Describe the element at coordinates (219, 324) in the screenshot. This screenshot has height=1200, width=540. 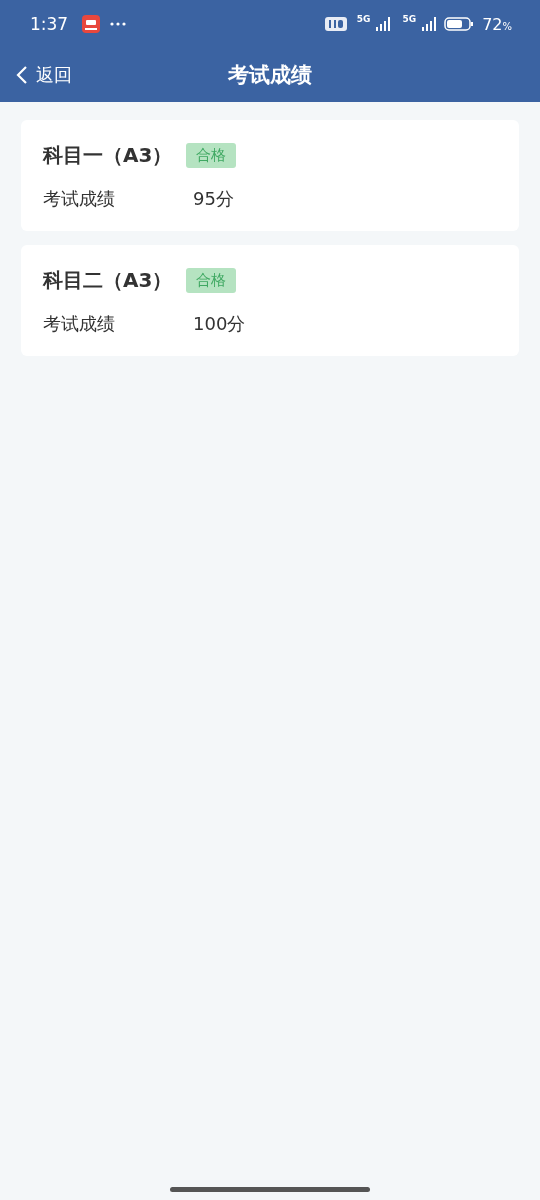
I see `score-value: 100分` at that location.